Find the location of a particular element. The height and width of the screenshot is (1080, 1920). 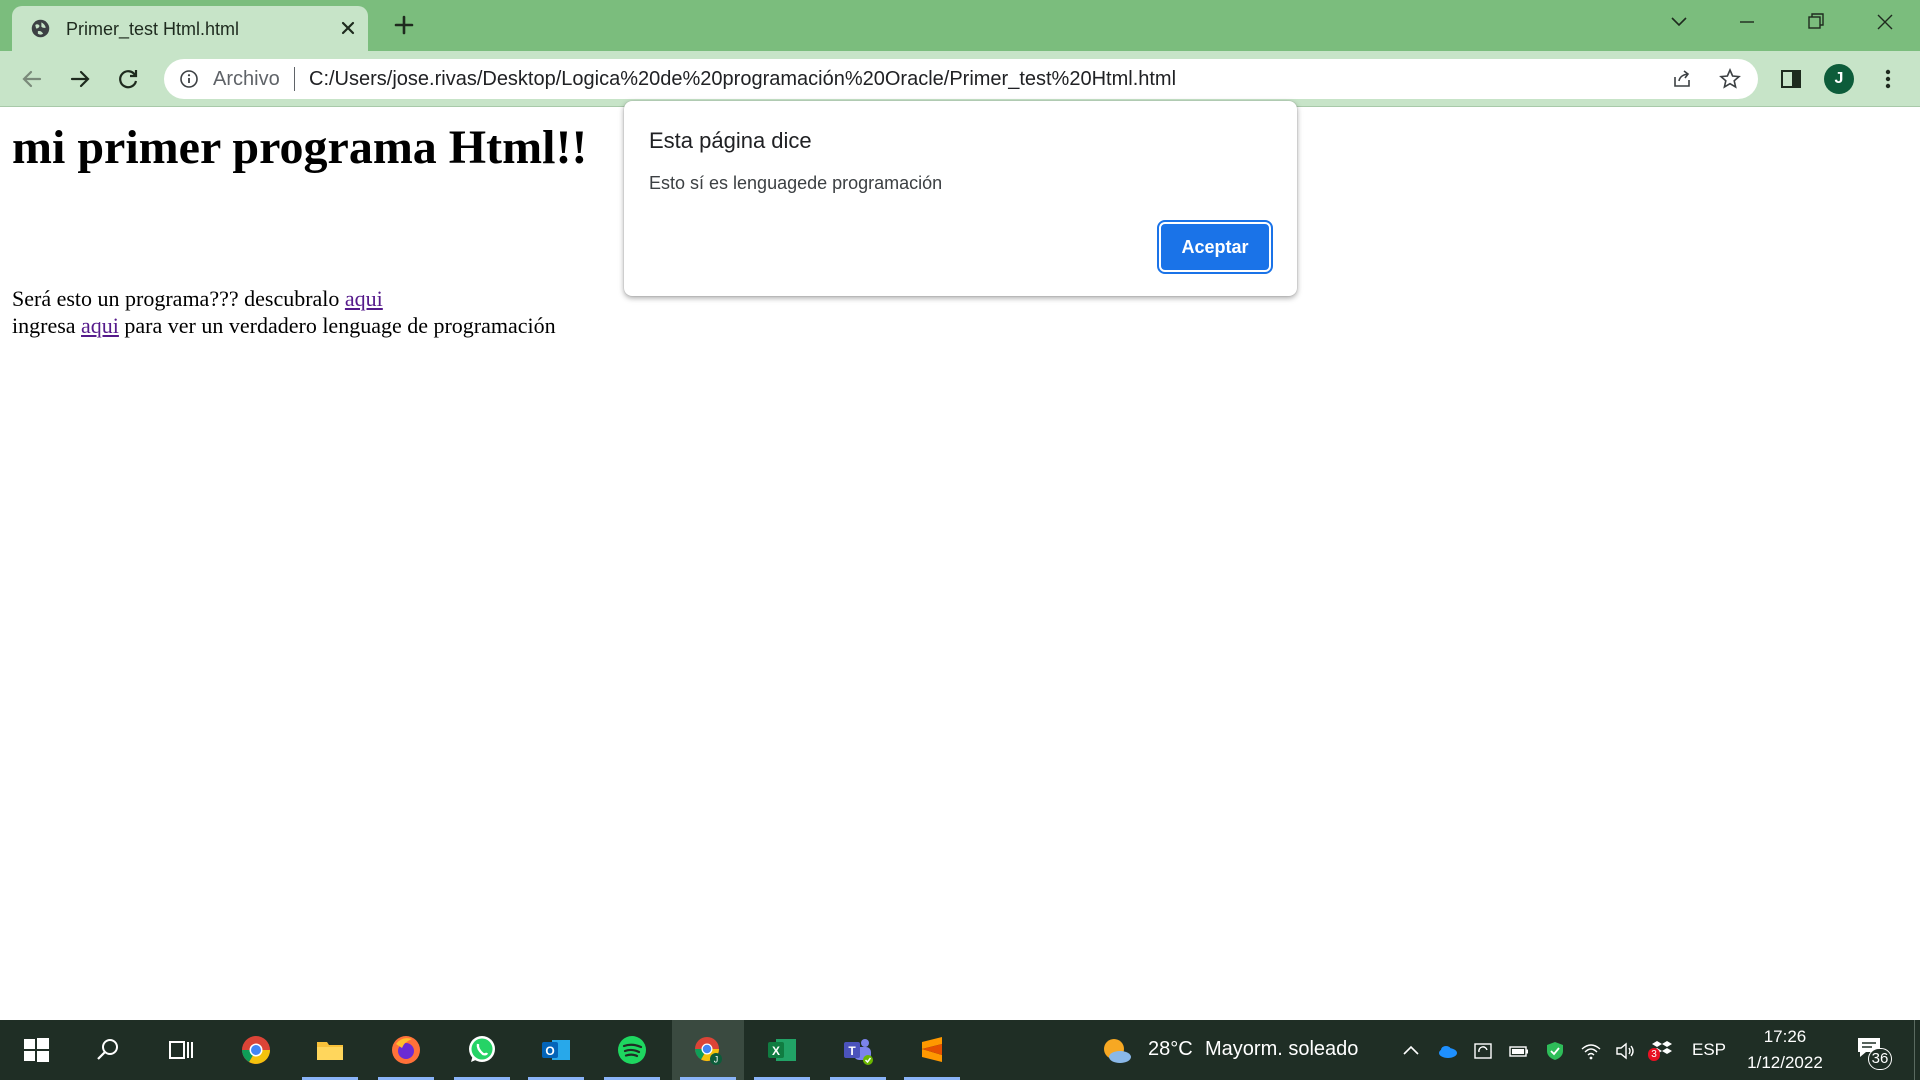

start-icon is located at coordinates (36, 1050).